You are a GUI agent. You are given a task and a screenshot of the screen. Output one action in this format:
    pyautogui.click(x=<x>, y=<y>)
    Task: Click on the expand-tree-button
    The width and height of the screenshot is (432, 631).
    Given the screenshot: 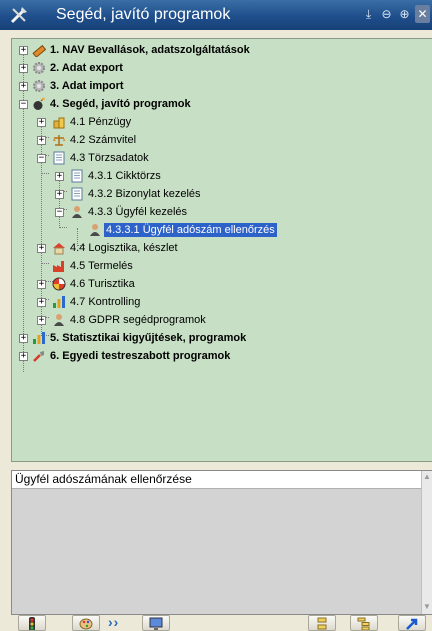 What is the action you would take?
    pyautogui.click(x=364, y=623)
    